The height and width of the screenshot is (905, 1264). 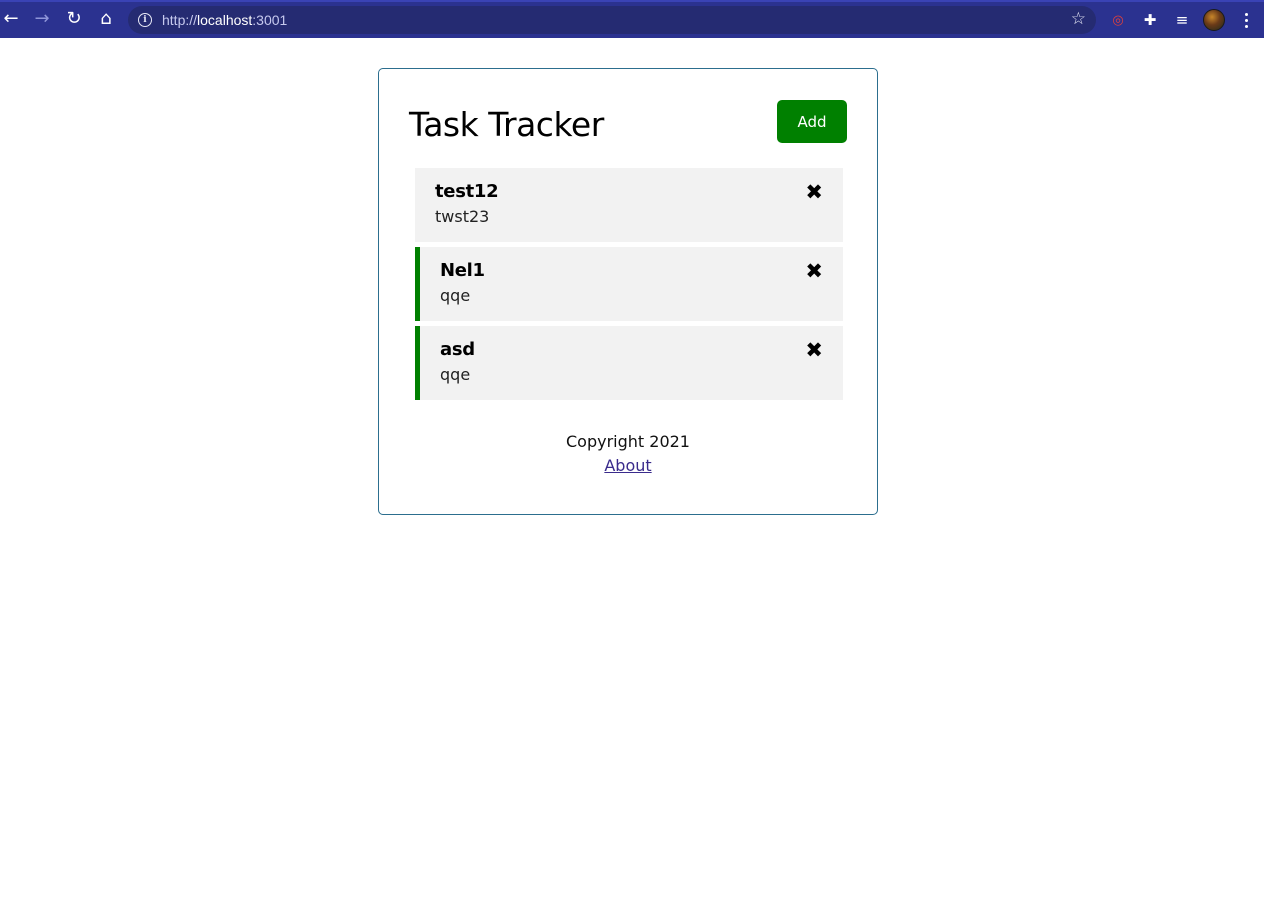 What do you see at coordinates (42, 19) in the screenshot?
I see `forward-arrow-icon: →` at bounding box center [42, 19].